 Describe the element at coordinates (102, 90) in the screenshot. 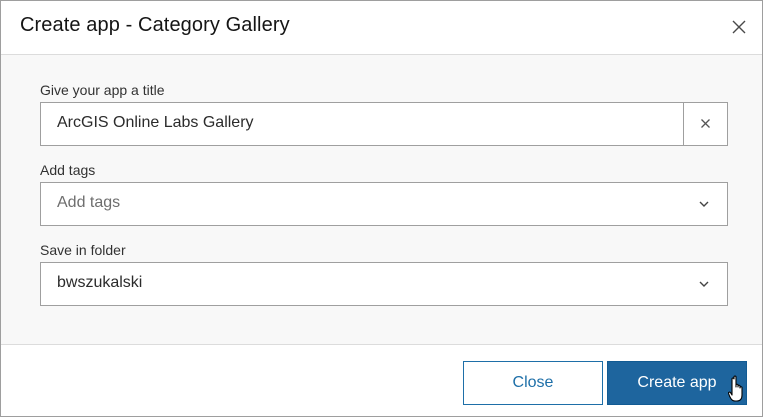

I see `title-field-label: Give your app a title` at that location.